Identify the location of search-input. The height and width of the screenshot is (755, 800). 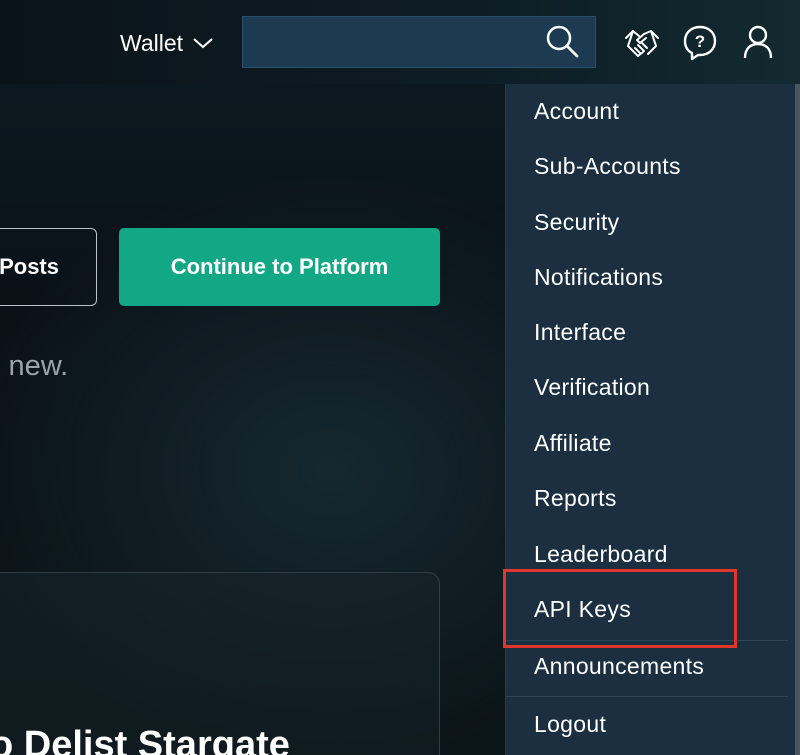
(388, 42).